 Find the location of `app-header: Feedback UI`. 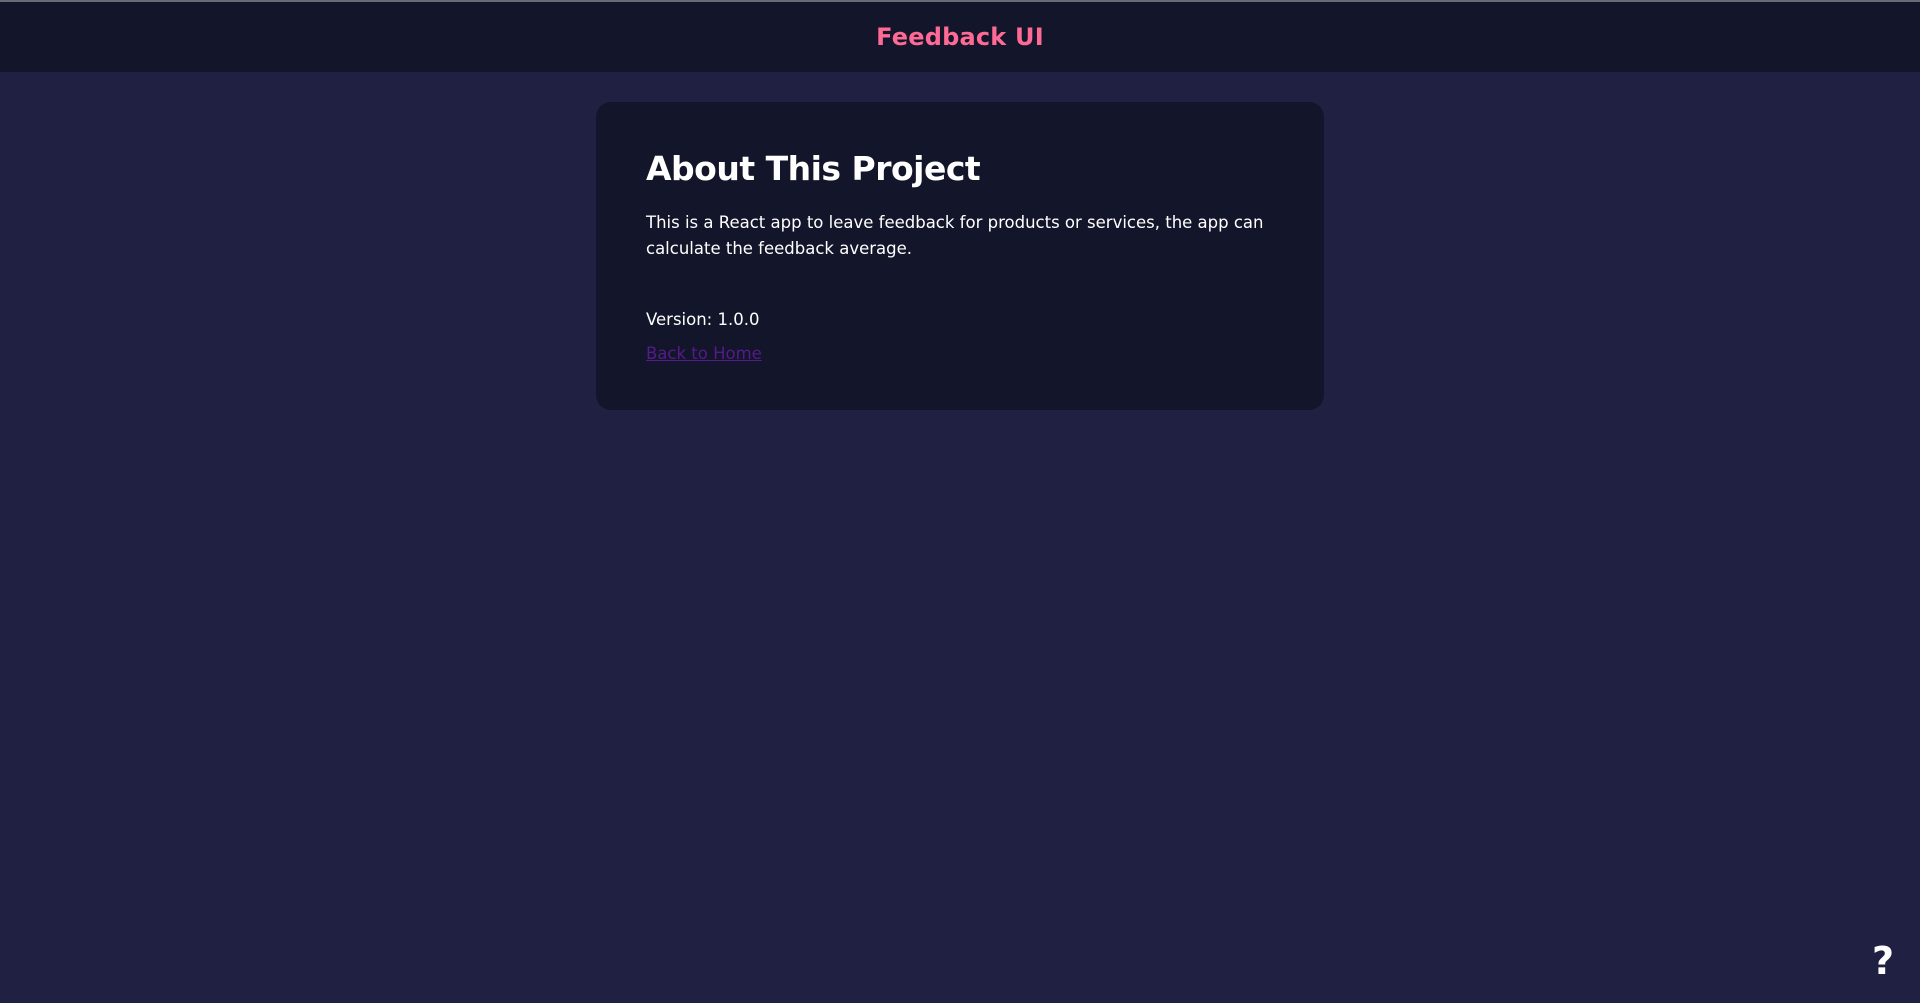

app-header: Feedback UI is located at coordinates (960, 37).